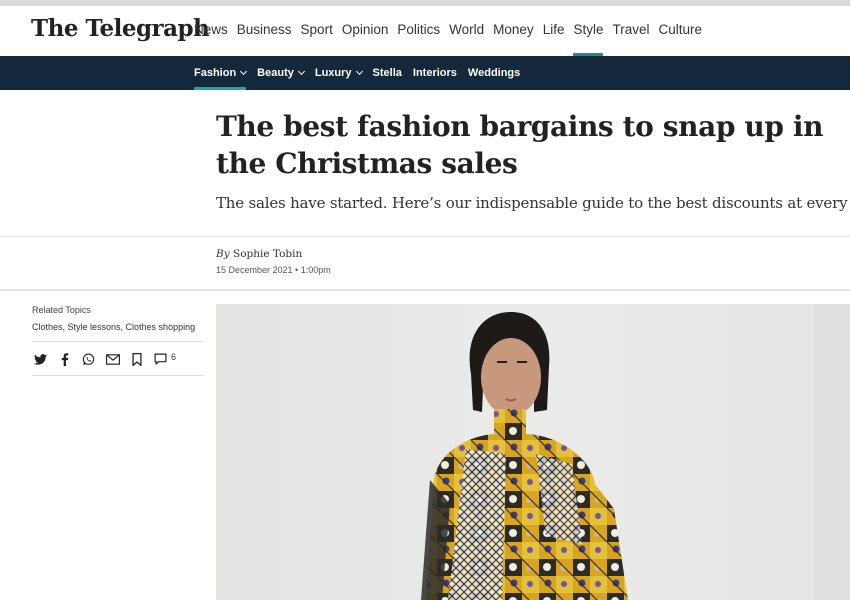 The height and width of the screenshot is (600, 850). I want to click on nav-culture: Culture, so click(681, 31).